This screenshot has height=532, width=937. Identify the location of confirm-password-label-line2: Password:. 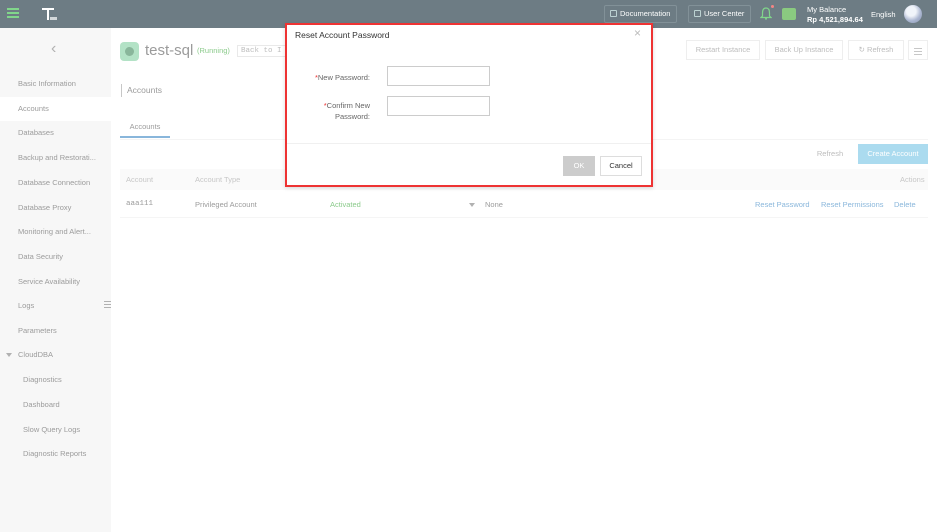
(352, 116).